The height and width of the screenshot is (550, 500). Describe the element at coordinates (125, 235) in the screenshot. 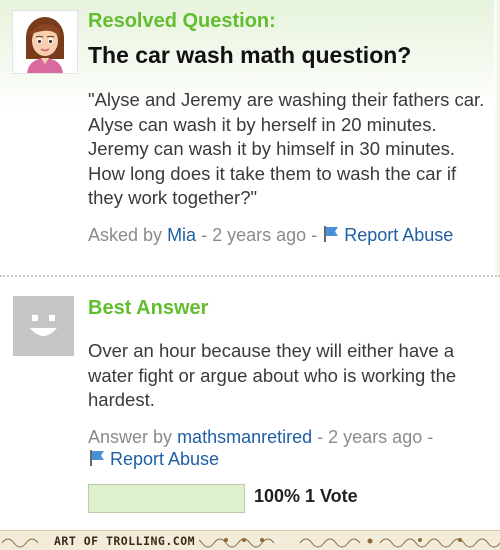

I see `asked-by-prefix: Asked by` at that location.